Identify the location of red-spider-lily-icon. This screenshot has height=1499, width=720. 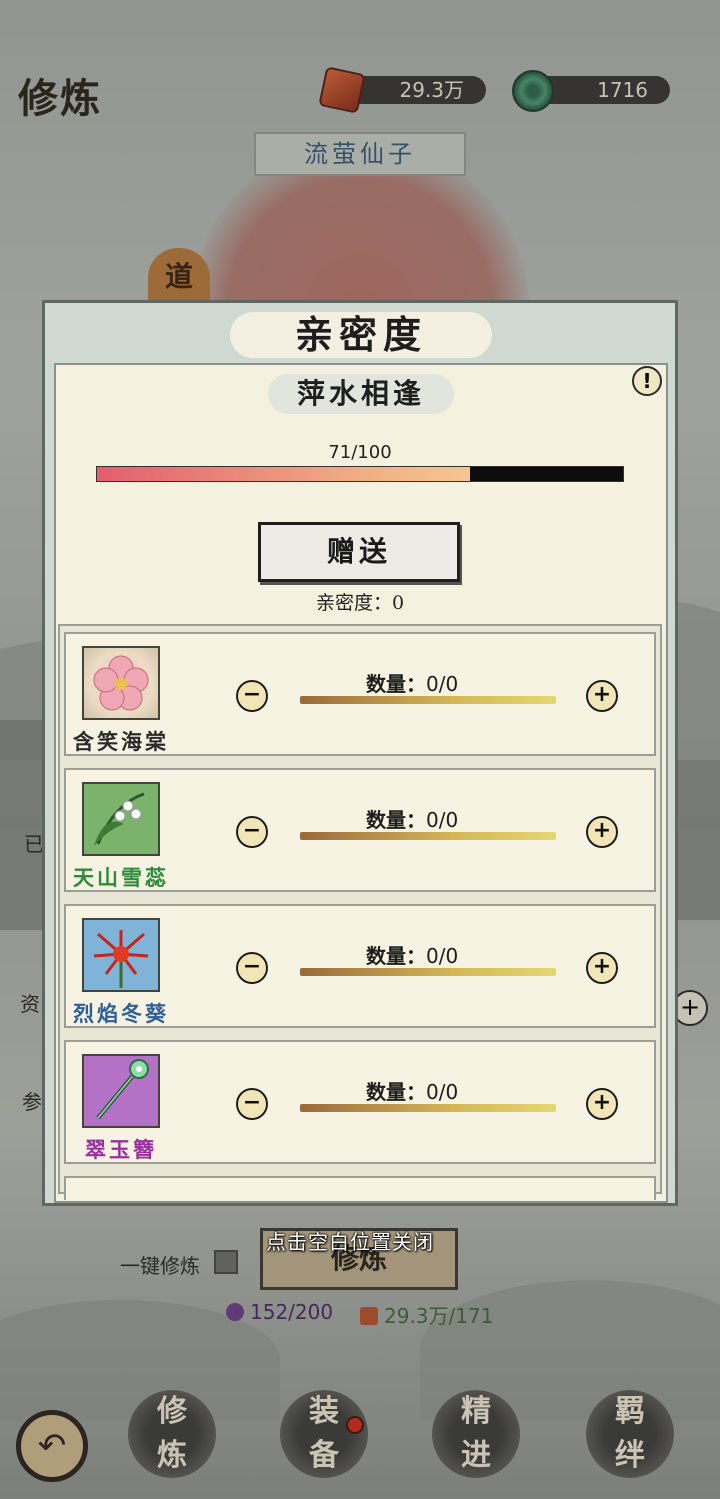
(121, 955).